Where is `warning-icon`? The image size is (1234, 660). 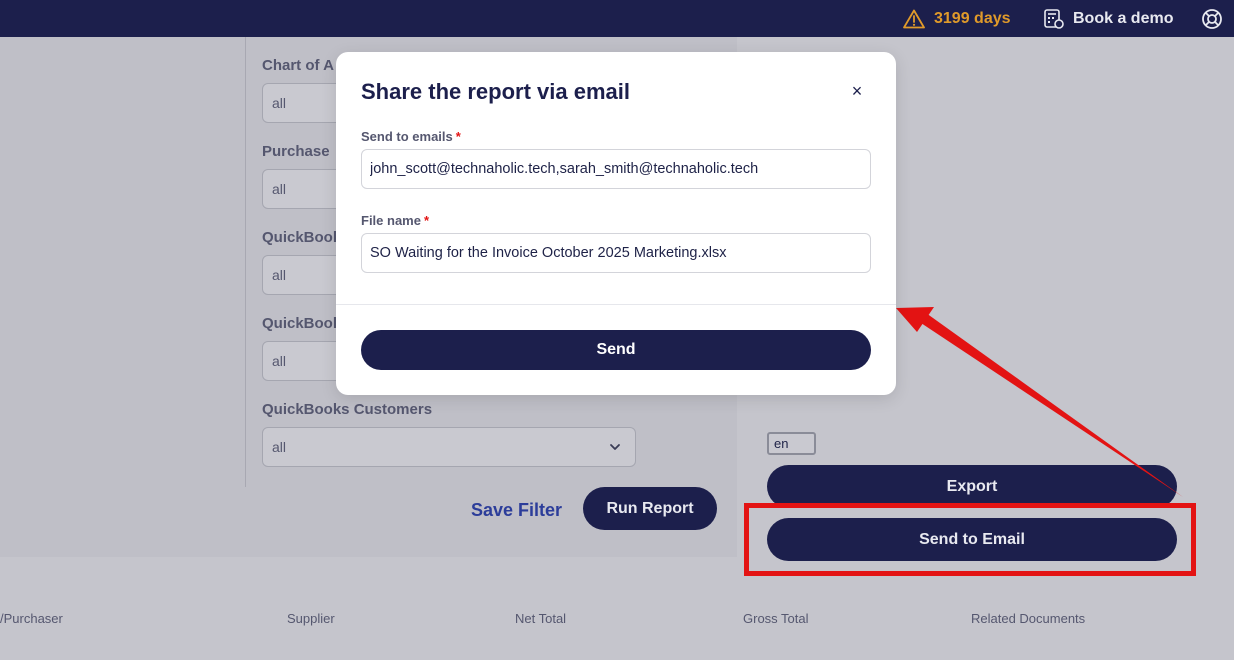 warning-icon is located at coordinates (914, 18).